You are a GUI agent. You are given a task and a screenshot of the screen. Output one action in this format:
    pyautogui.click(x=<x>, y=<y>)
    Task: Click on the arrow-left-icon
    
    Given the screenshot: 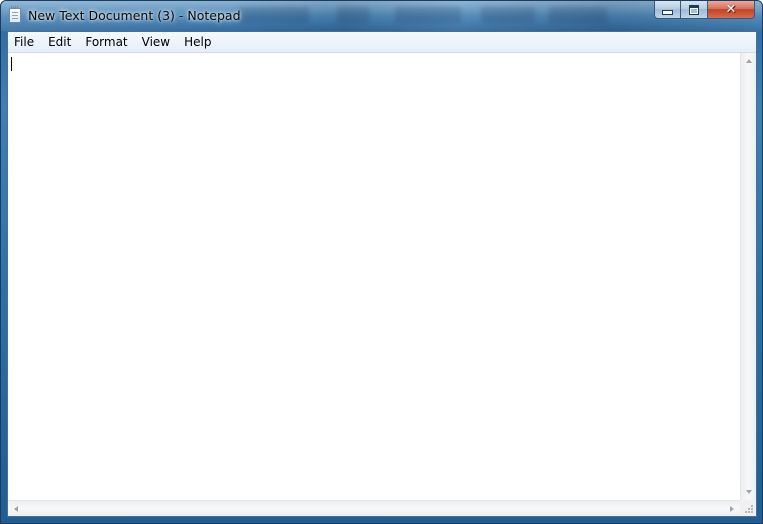 What is the action you would take?
    pyautogui.click(x=16, y=509)
    